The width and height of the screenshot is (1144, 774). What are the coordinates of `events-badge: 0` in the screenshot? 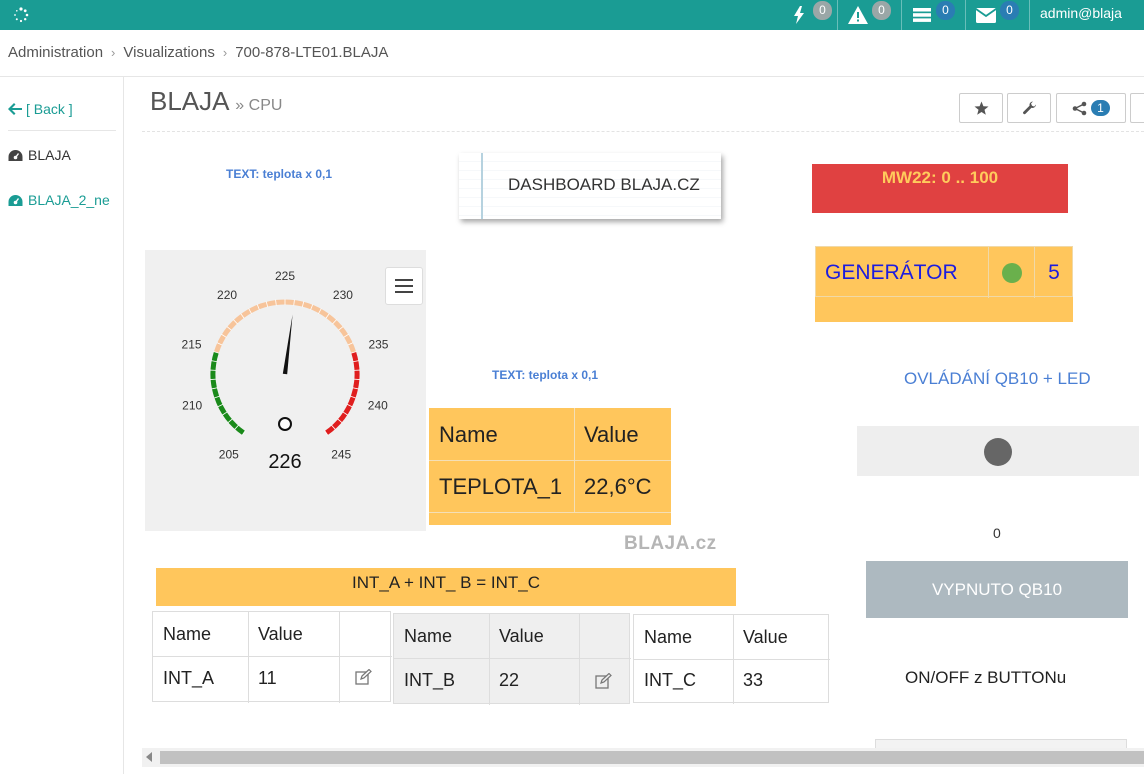 It's located at (822, 10).